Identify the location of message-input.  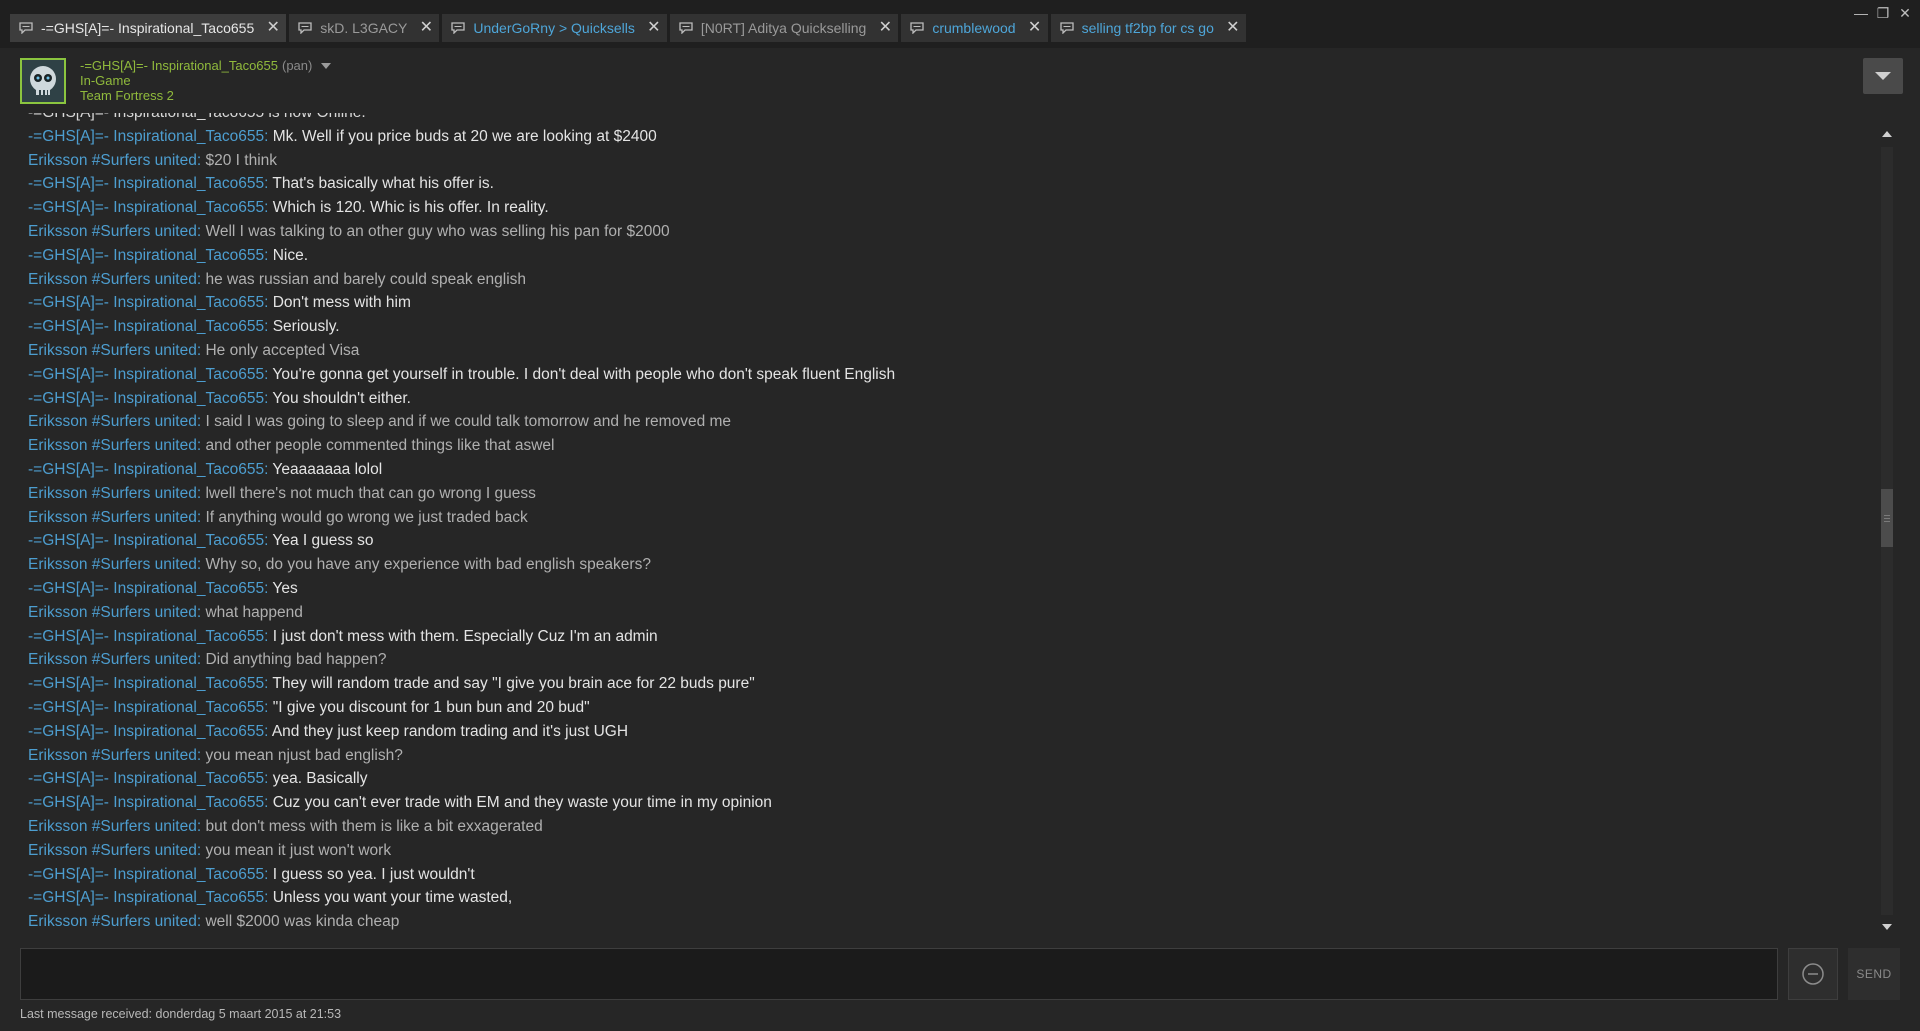
(899, 974).